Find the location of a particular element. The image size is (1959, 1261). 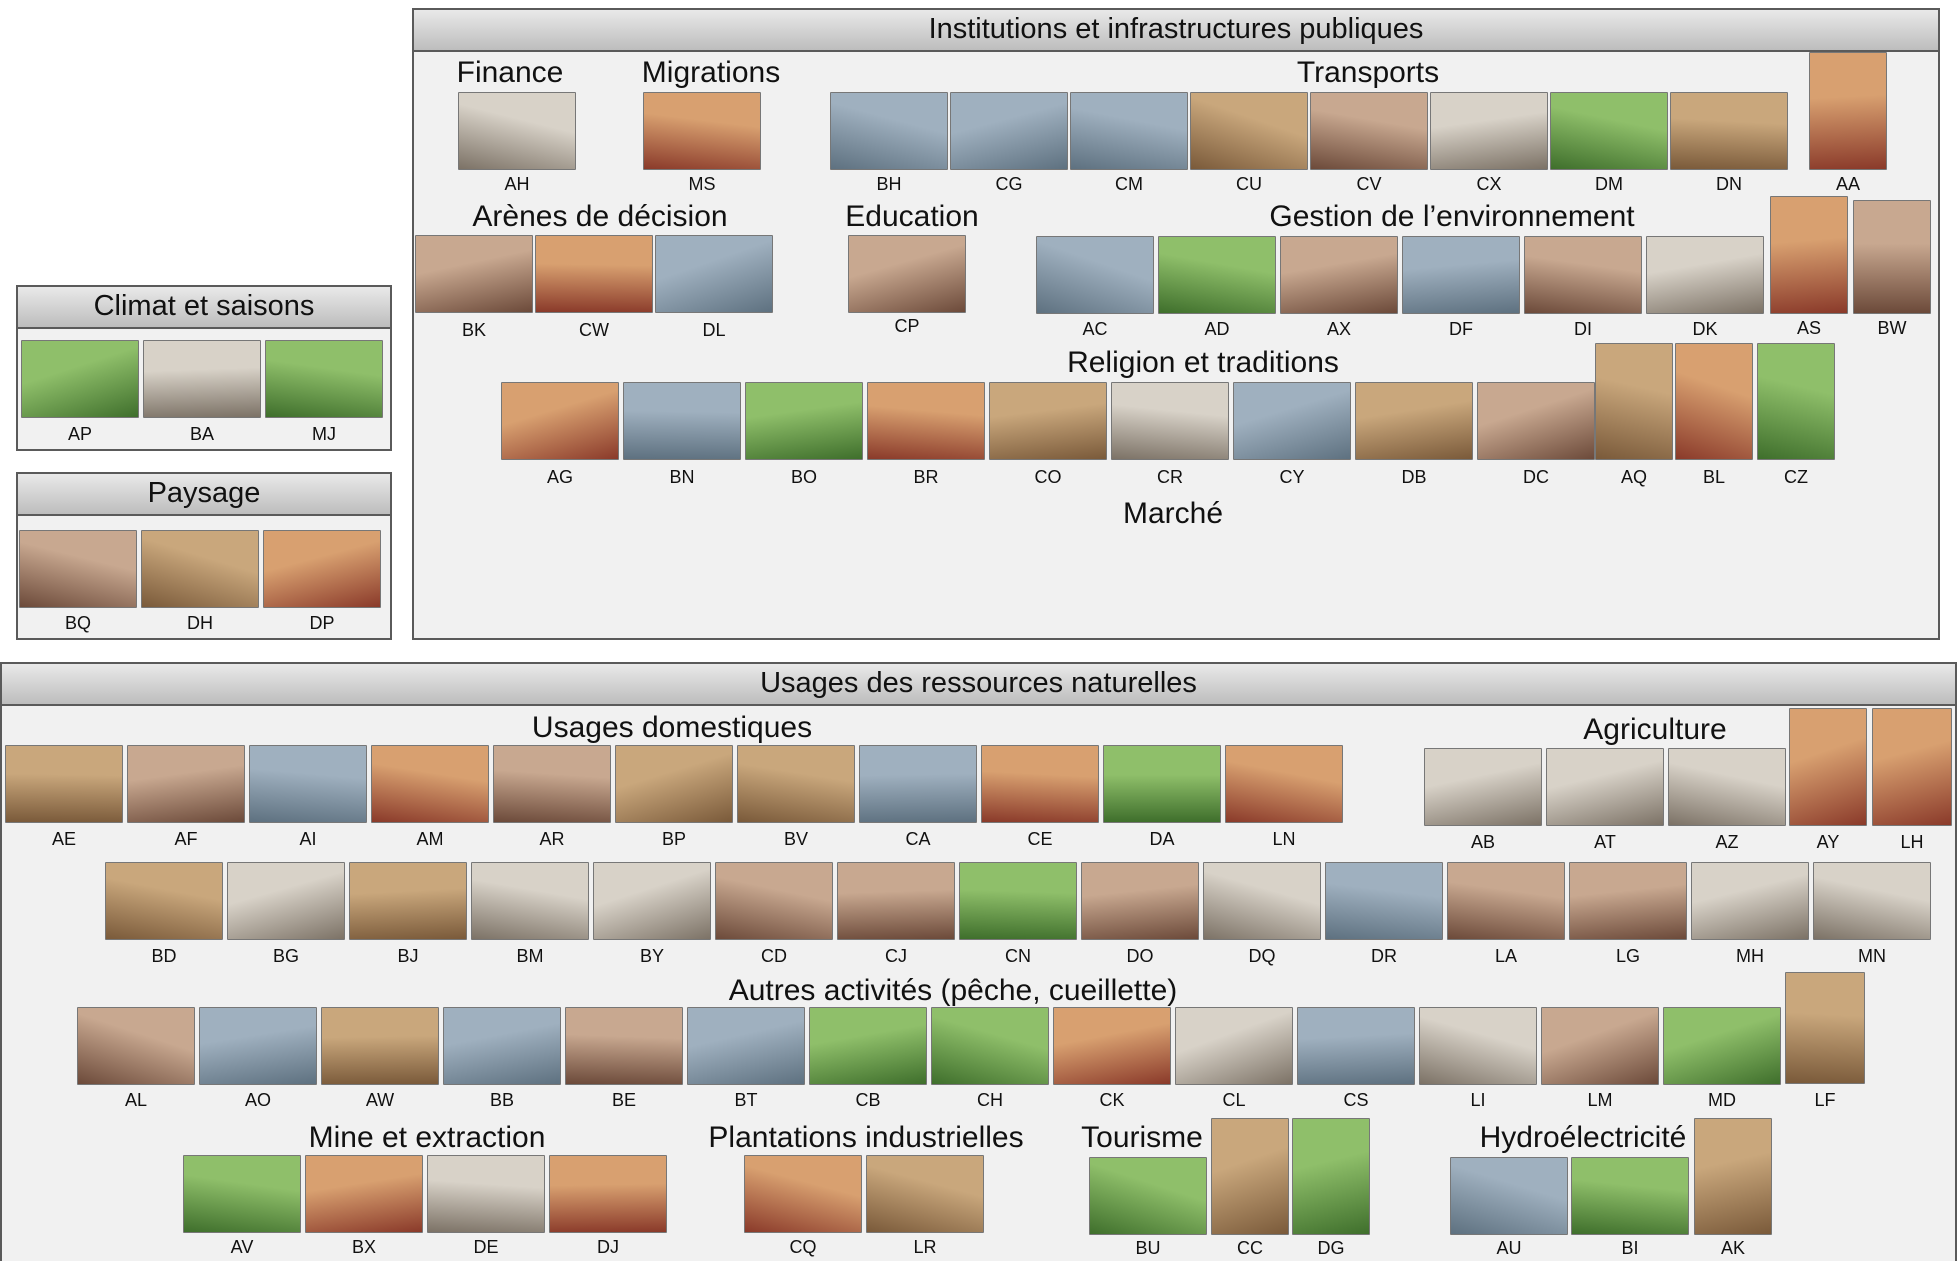

section-title-religion: Religion et traditions is located at coordinates (1203, 362).